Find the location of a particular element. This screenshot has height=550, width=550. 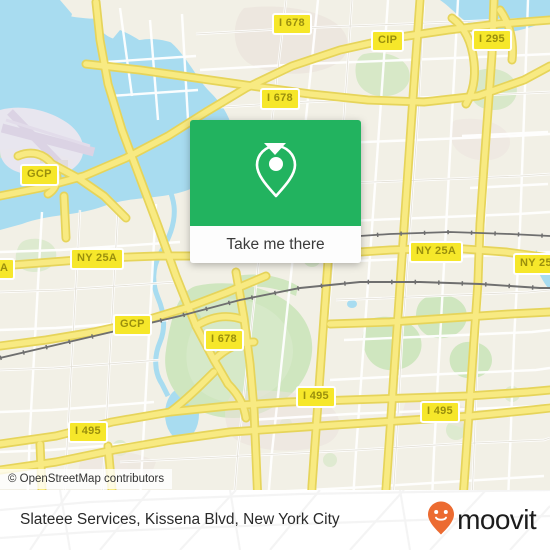

attribution-text: © OpenStreetMap contributors is located at coordinates (86, 479).